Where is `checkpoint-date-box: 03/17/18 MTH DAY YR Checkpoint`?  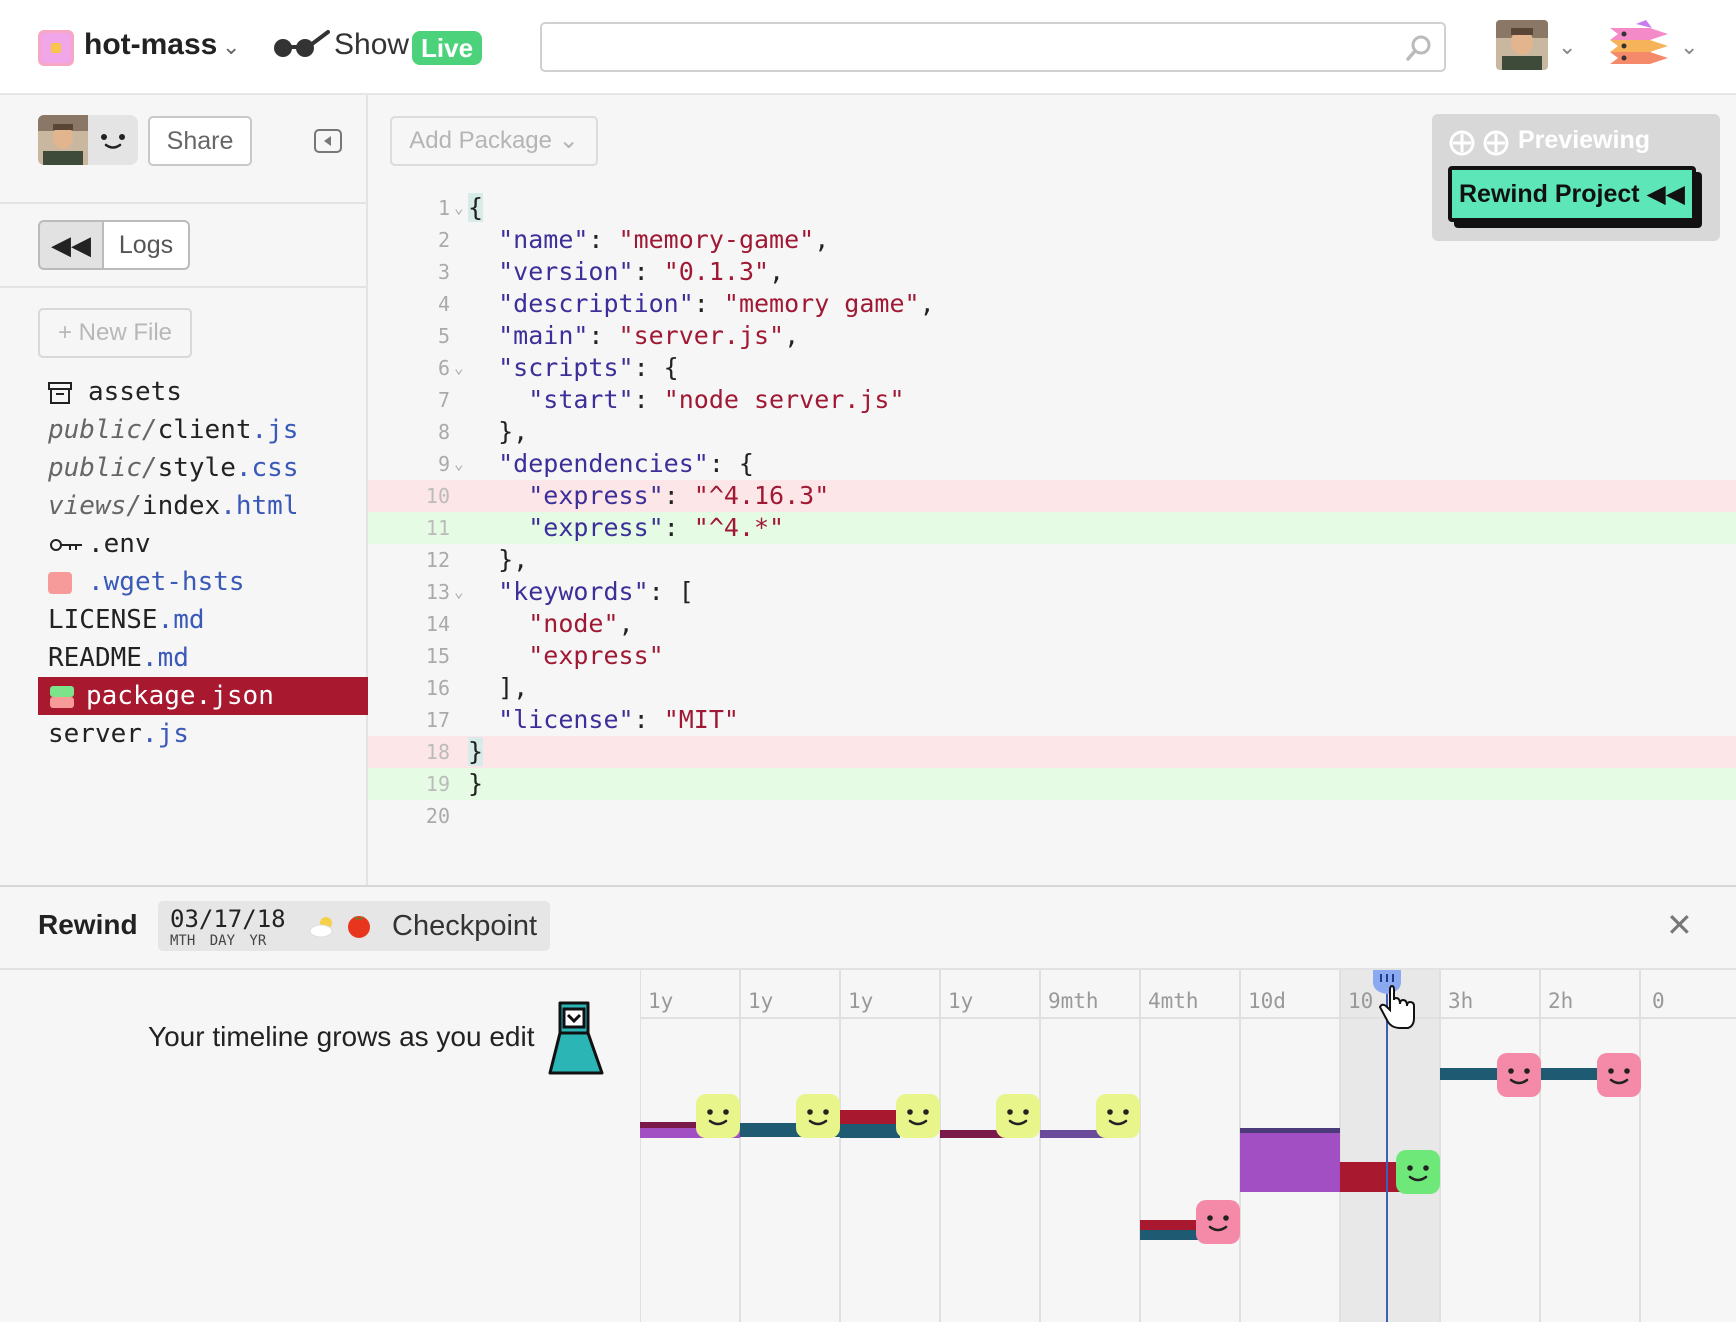 checkpoint-date-box: 03/17/18 MTH DAY YR Checkpoint is located at coordinates (354, 926).